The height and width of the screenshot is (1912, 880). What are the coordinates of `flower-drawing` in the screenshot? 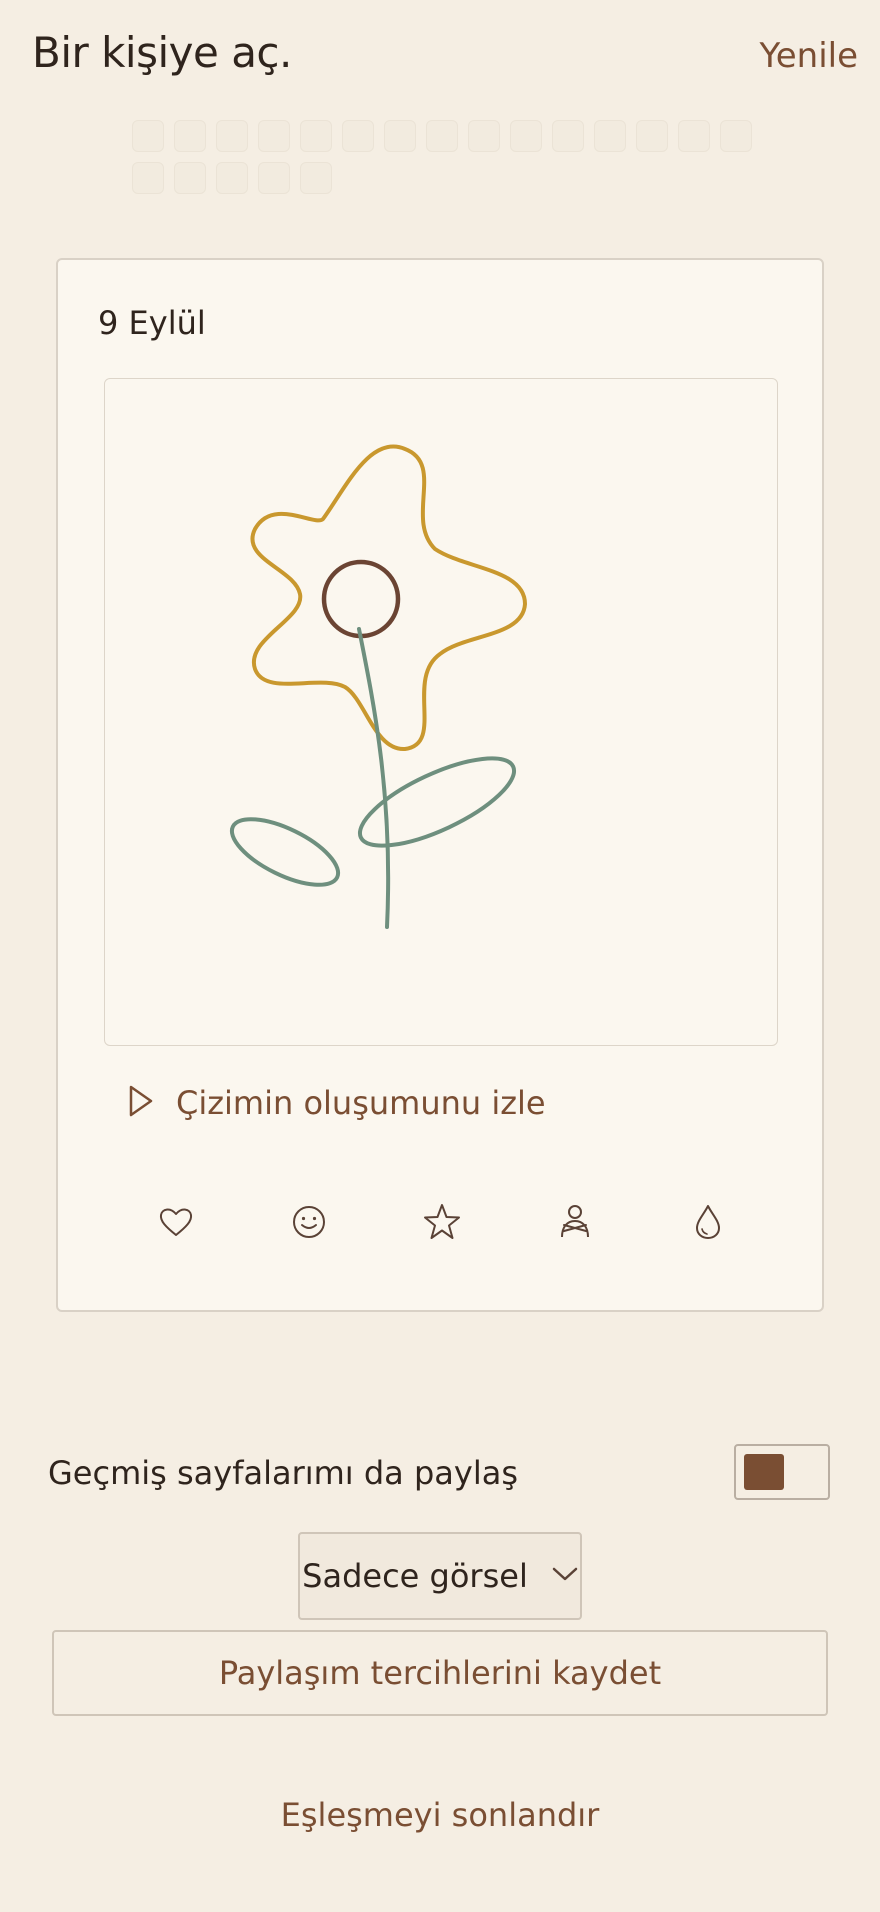 It's located at (378, 686).